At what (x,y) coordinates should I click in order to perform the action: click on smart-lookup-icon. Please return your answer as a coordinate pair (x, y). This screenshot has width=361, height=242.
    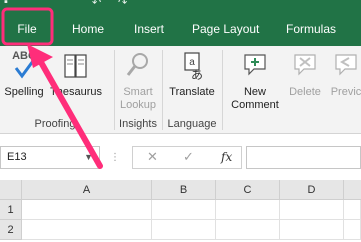
    Looking at the image, I should click on (137, 64).